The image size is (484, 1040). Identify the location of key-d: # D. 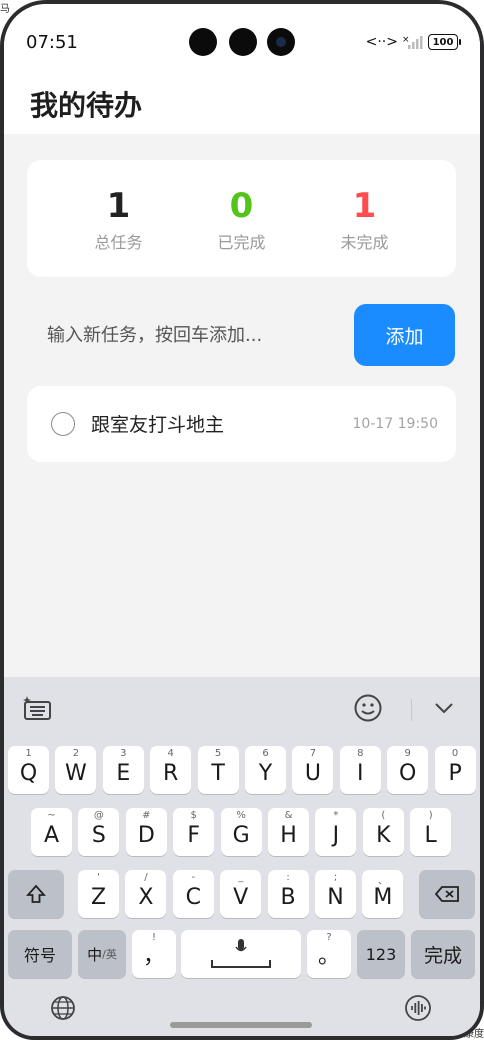
(146, 832).